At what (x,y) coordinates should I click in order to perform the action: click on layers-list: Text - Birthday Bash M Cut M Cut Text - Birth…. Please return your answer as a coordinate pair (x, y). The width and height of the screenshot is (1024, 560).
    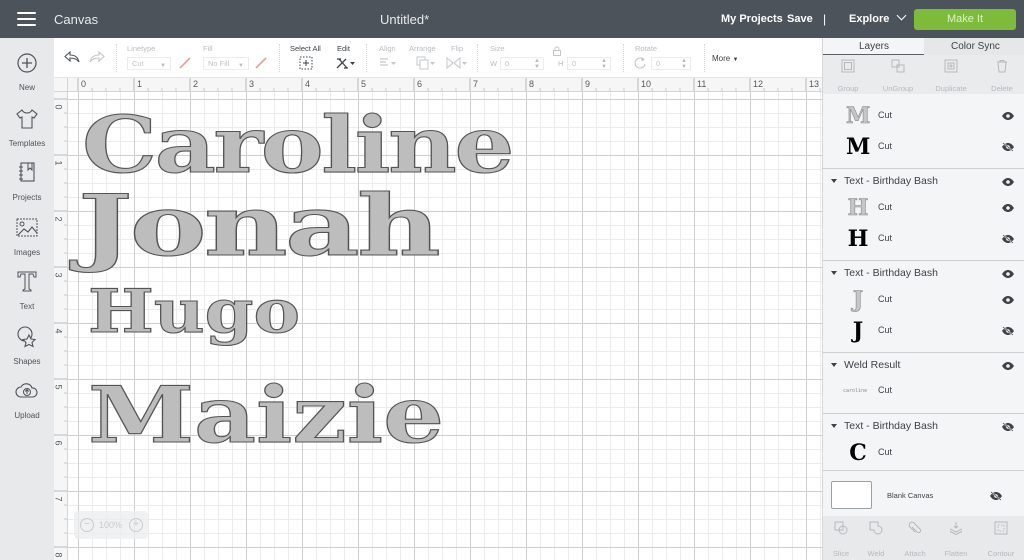
    Looking at the image, I should click on (923, 303).